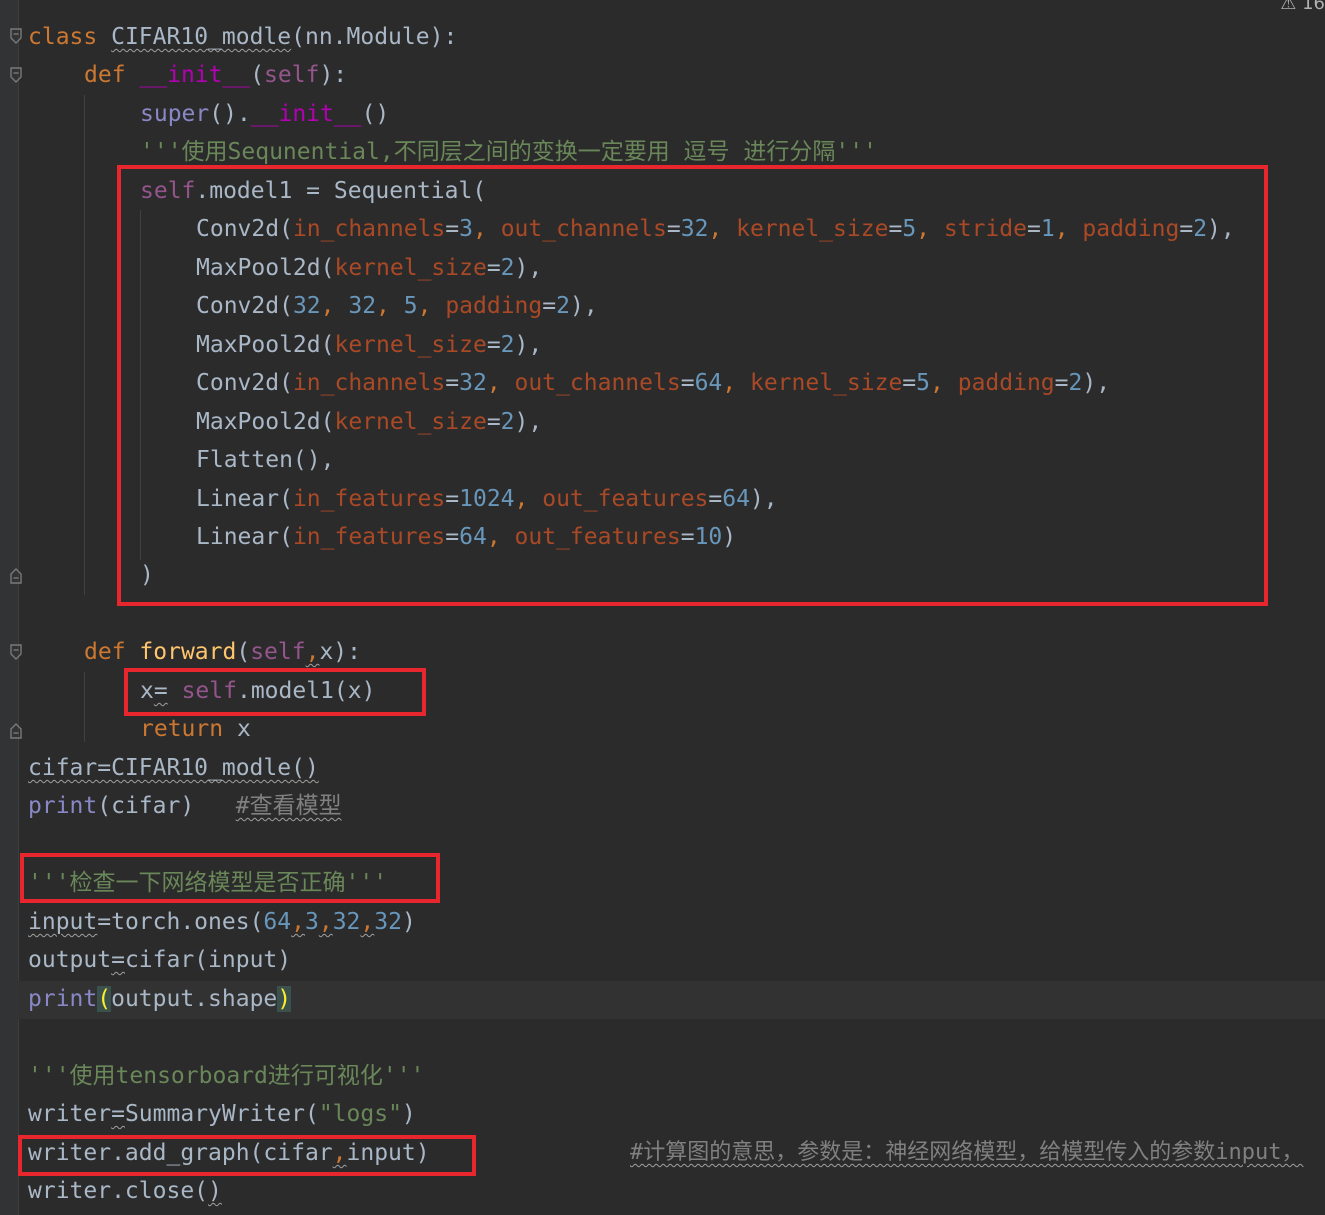  I want to click on code-line-27-comment: #计算图的意思，参数是：神经网络模型，给模型传入的参数input，, so click(966, 1153).